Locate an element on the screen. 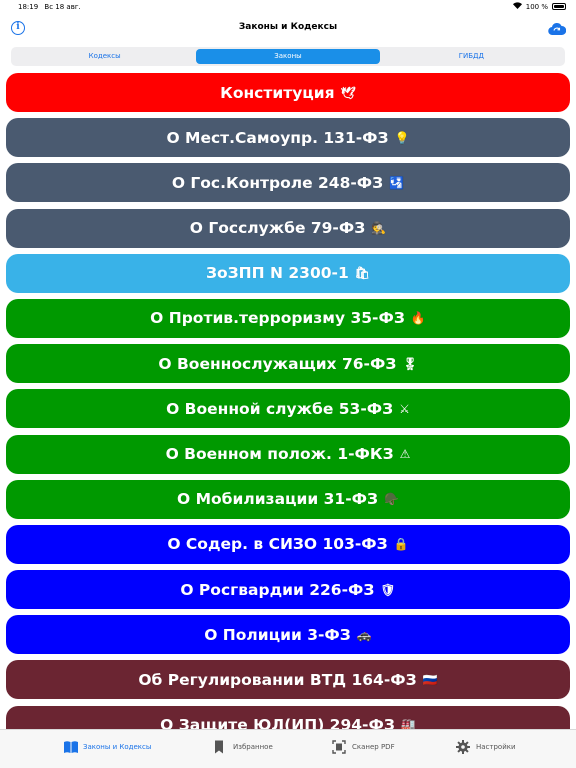 The width and height of the screenshot is (576, 768). tab-laws-codes: Законы и Кодексы is located at coordinates (107, 747).